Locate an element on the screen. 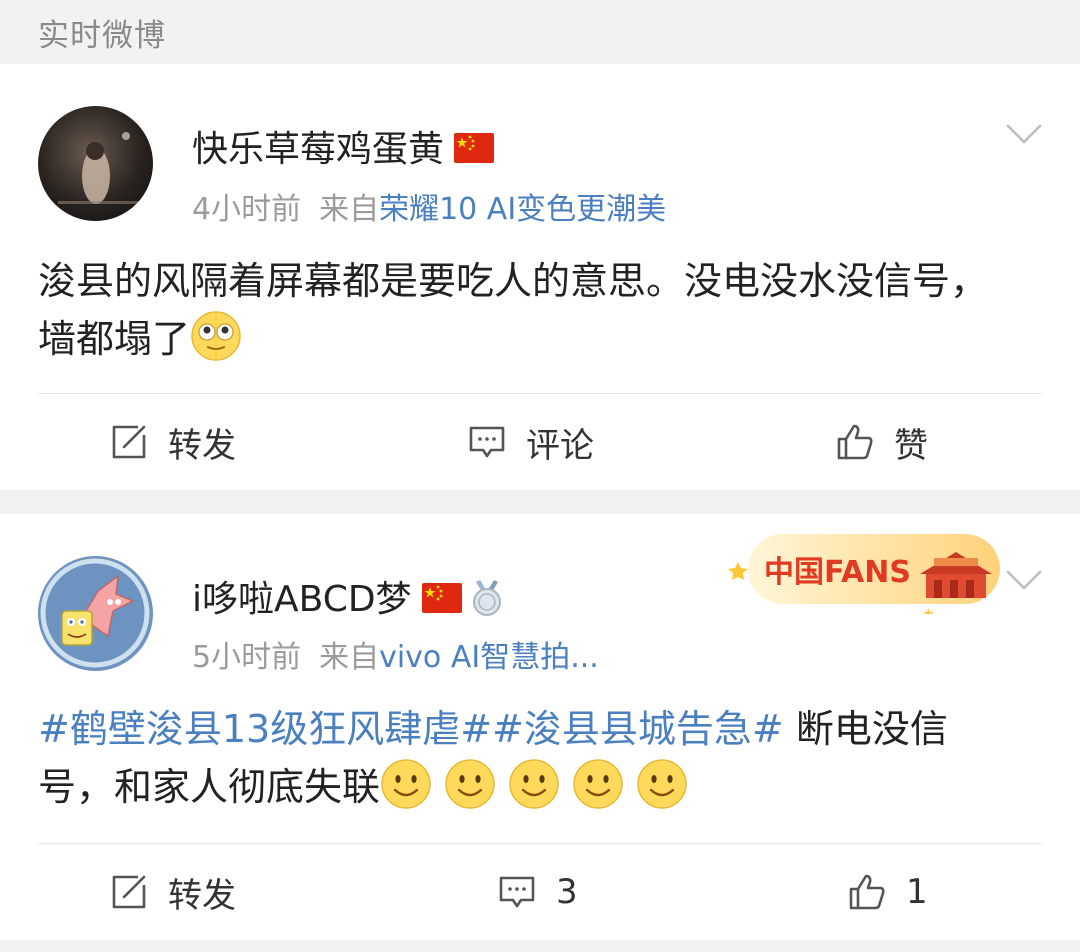  comment-button: 3 is located at coordinates (537, 892).